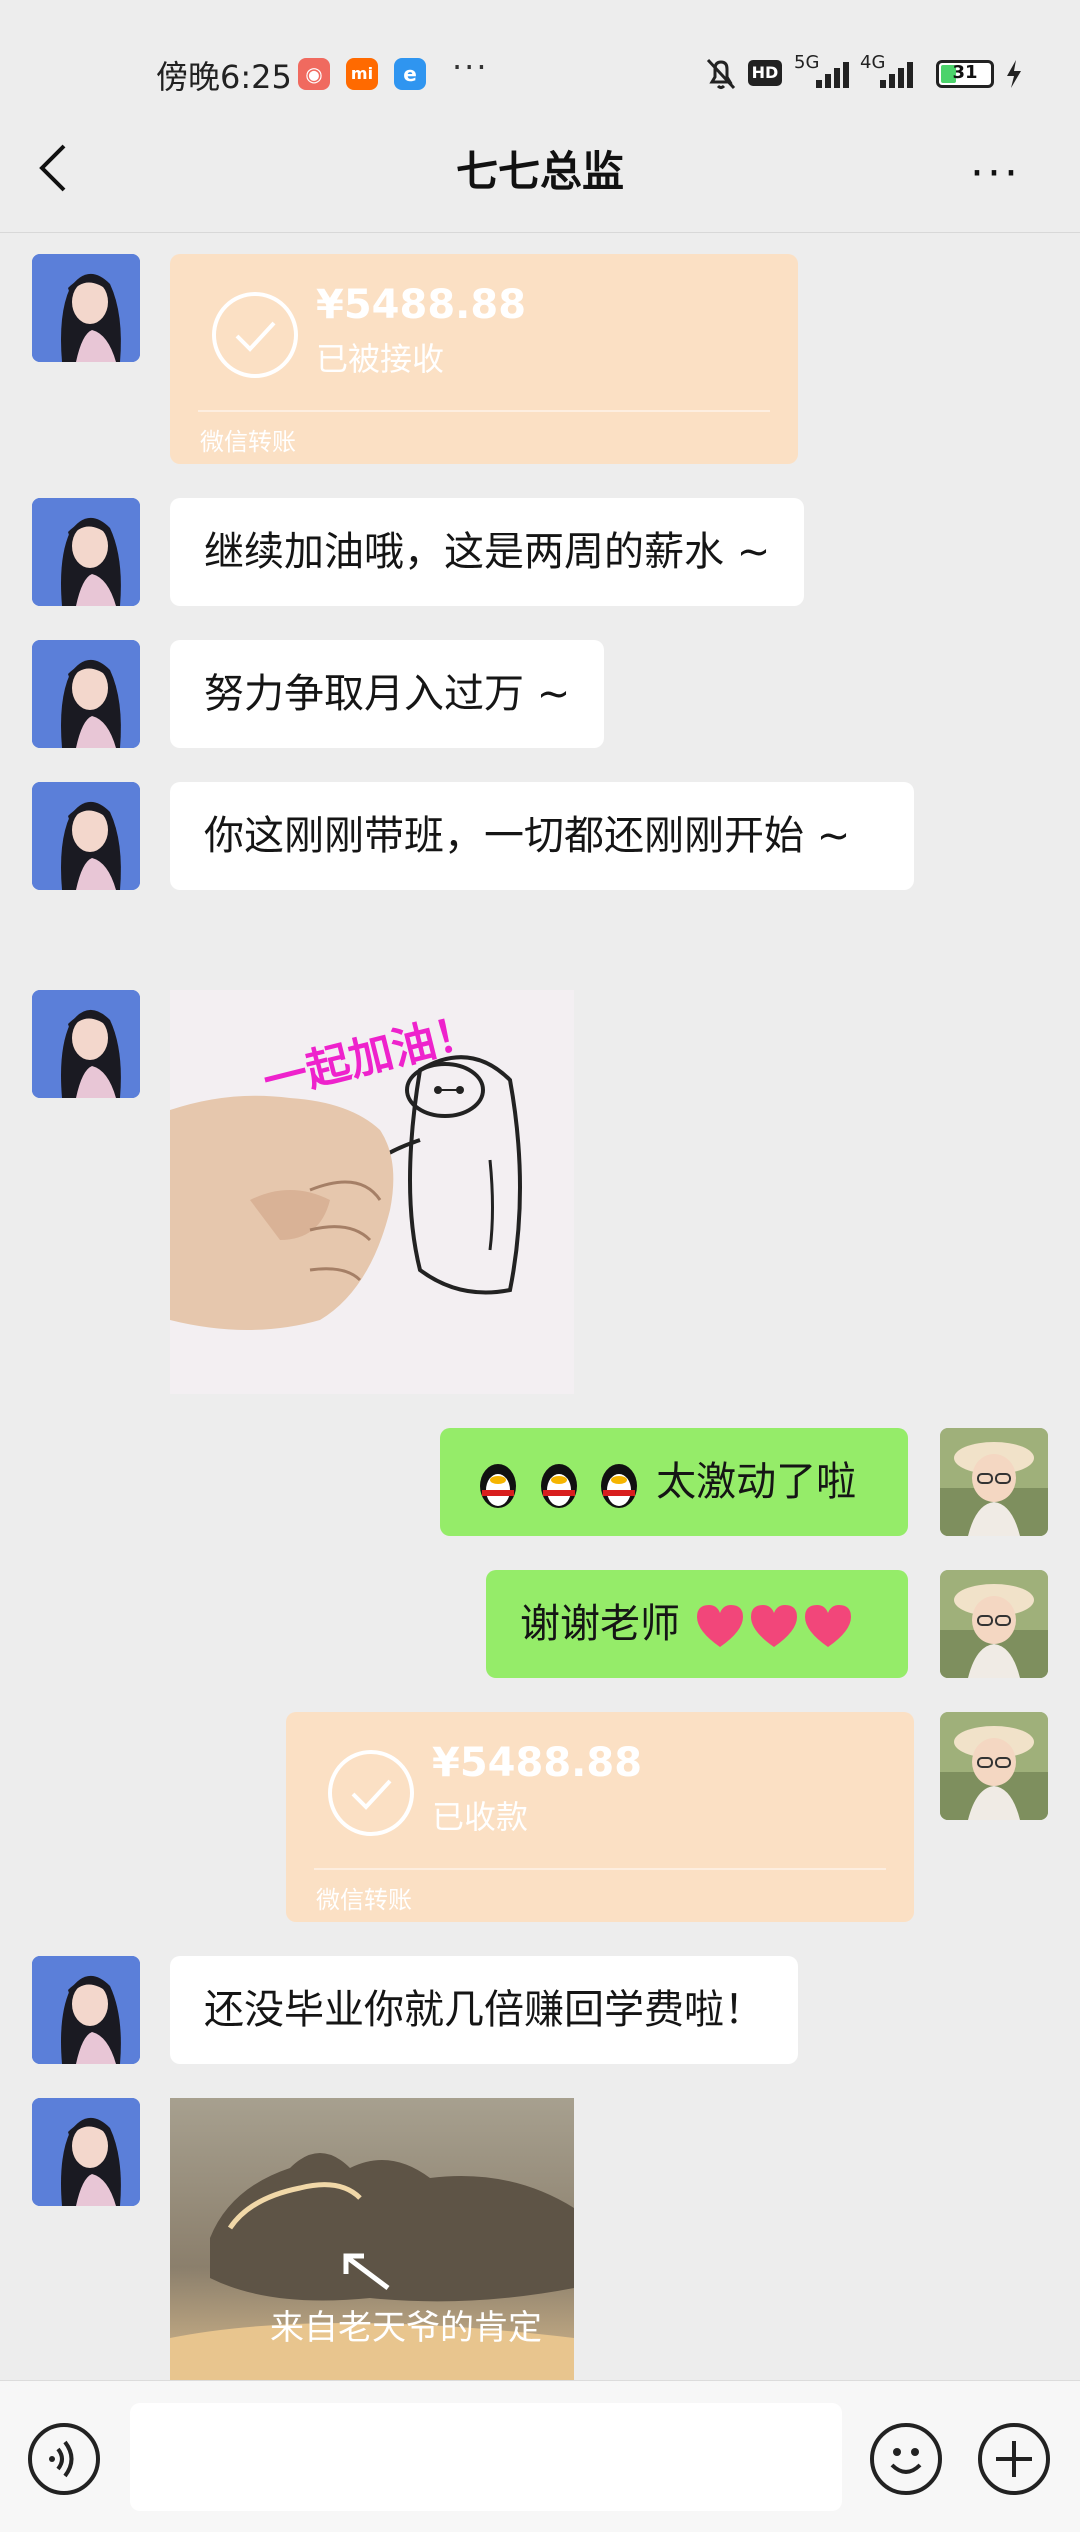 Image resolution: width=1080 pixels, height=2532 pixels. I want to click on more-actions-button, so click(1014, 2459).